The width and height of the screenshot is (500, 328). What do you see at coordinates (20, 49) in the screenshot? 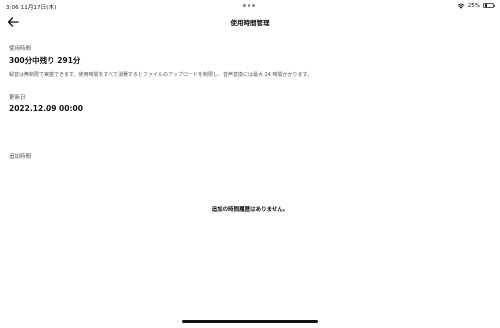
I see `usage-label: 使用時間` at bounding box center [20, 49].